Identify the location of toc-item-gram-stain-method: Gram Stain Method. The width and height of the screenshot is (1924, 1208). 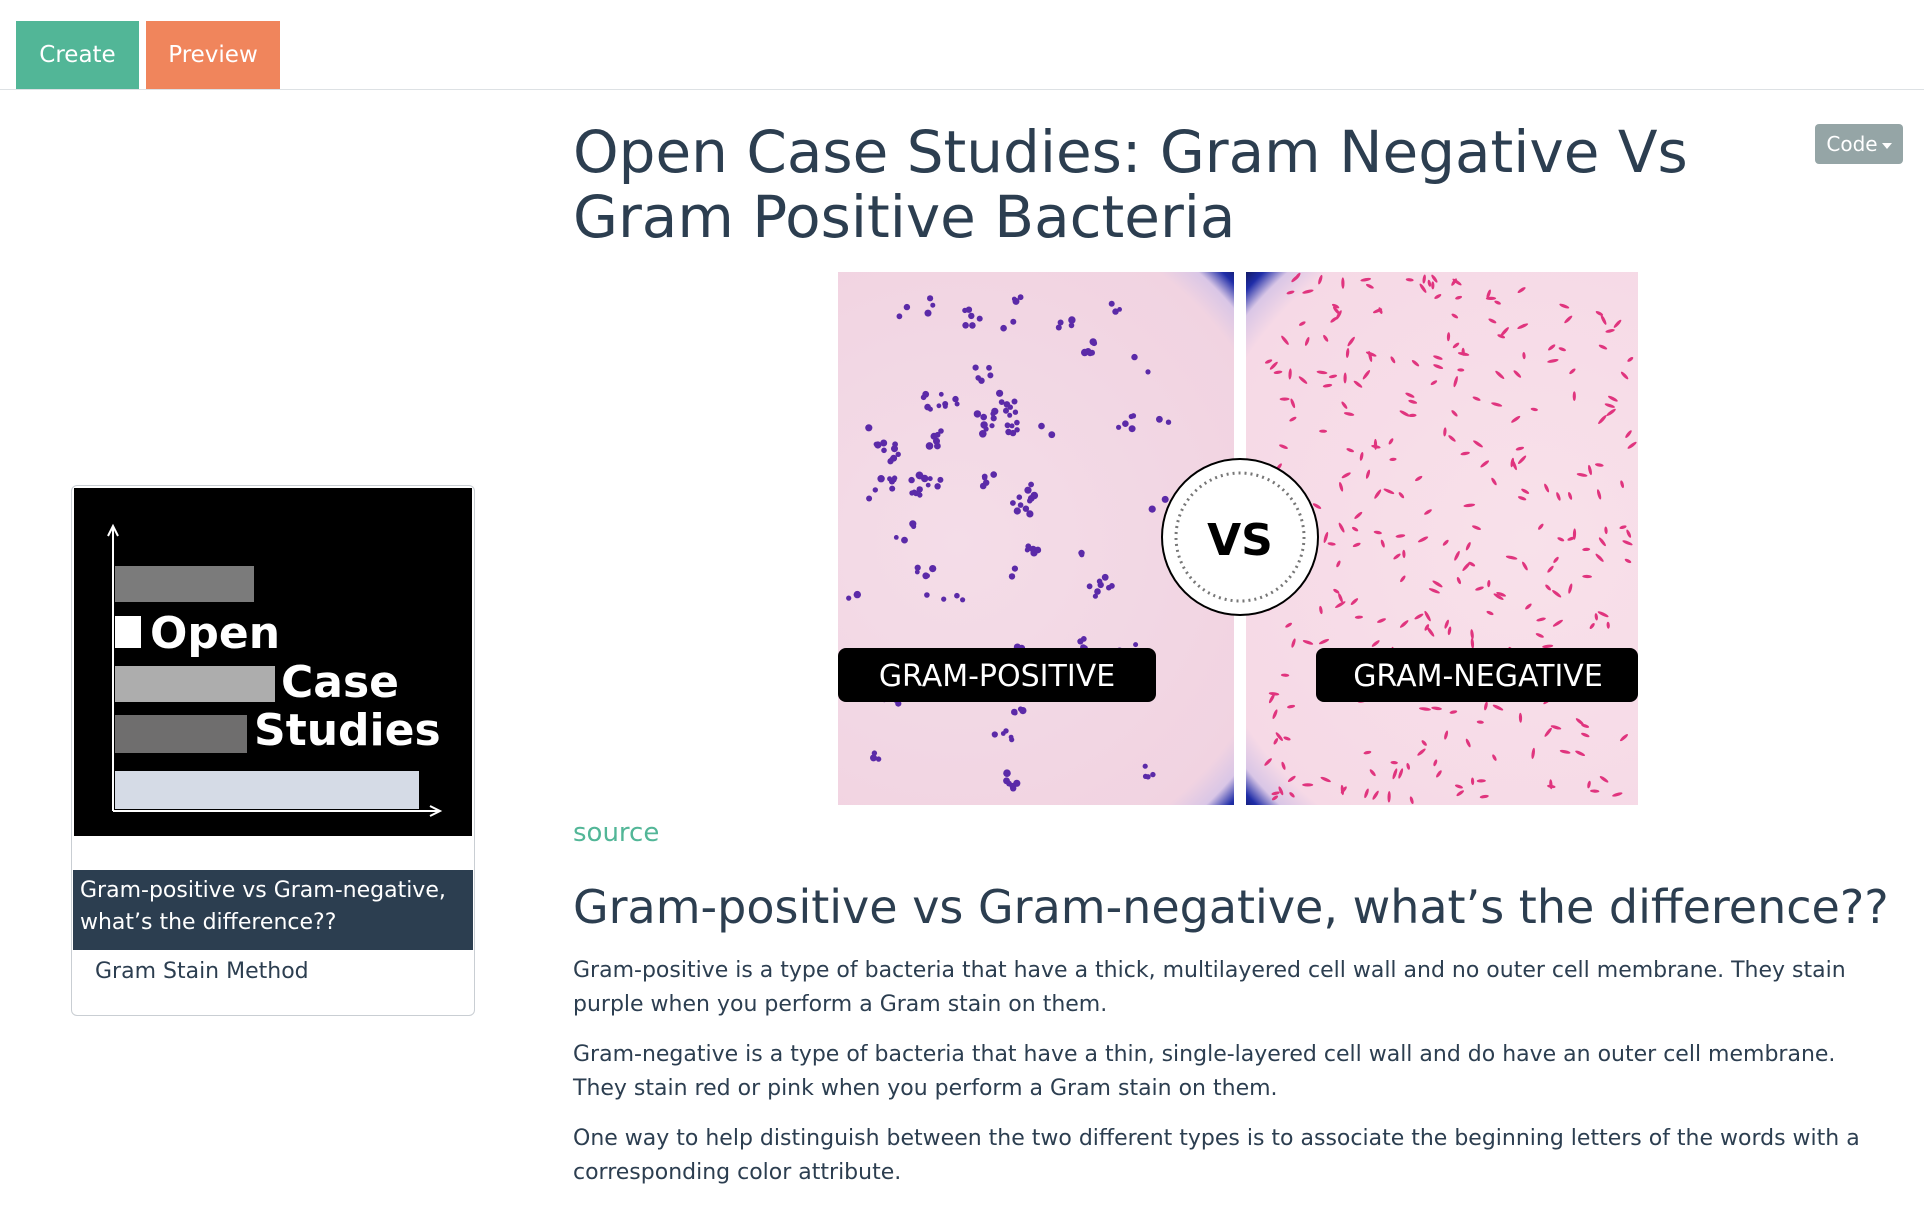
(202, 971).